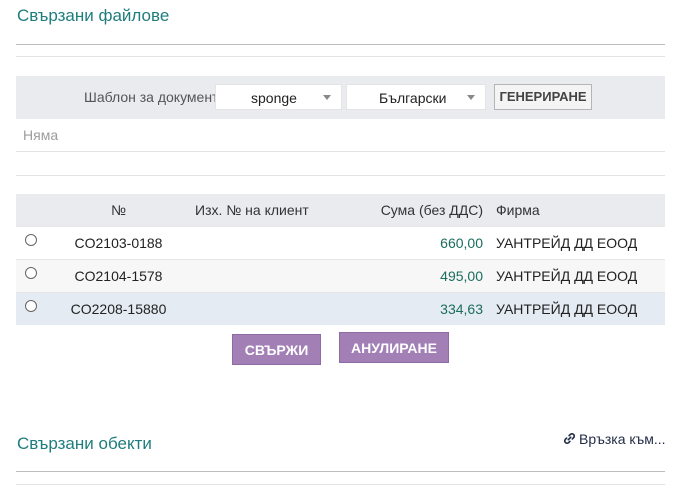 This screenshot has height=500, width=675. What do you see at coordinates (274, 98) in the screenshot?
I see `template-select-value: sponge` at bounding box center [274, 98].